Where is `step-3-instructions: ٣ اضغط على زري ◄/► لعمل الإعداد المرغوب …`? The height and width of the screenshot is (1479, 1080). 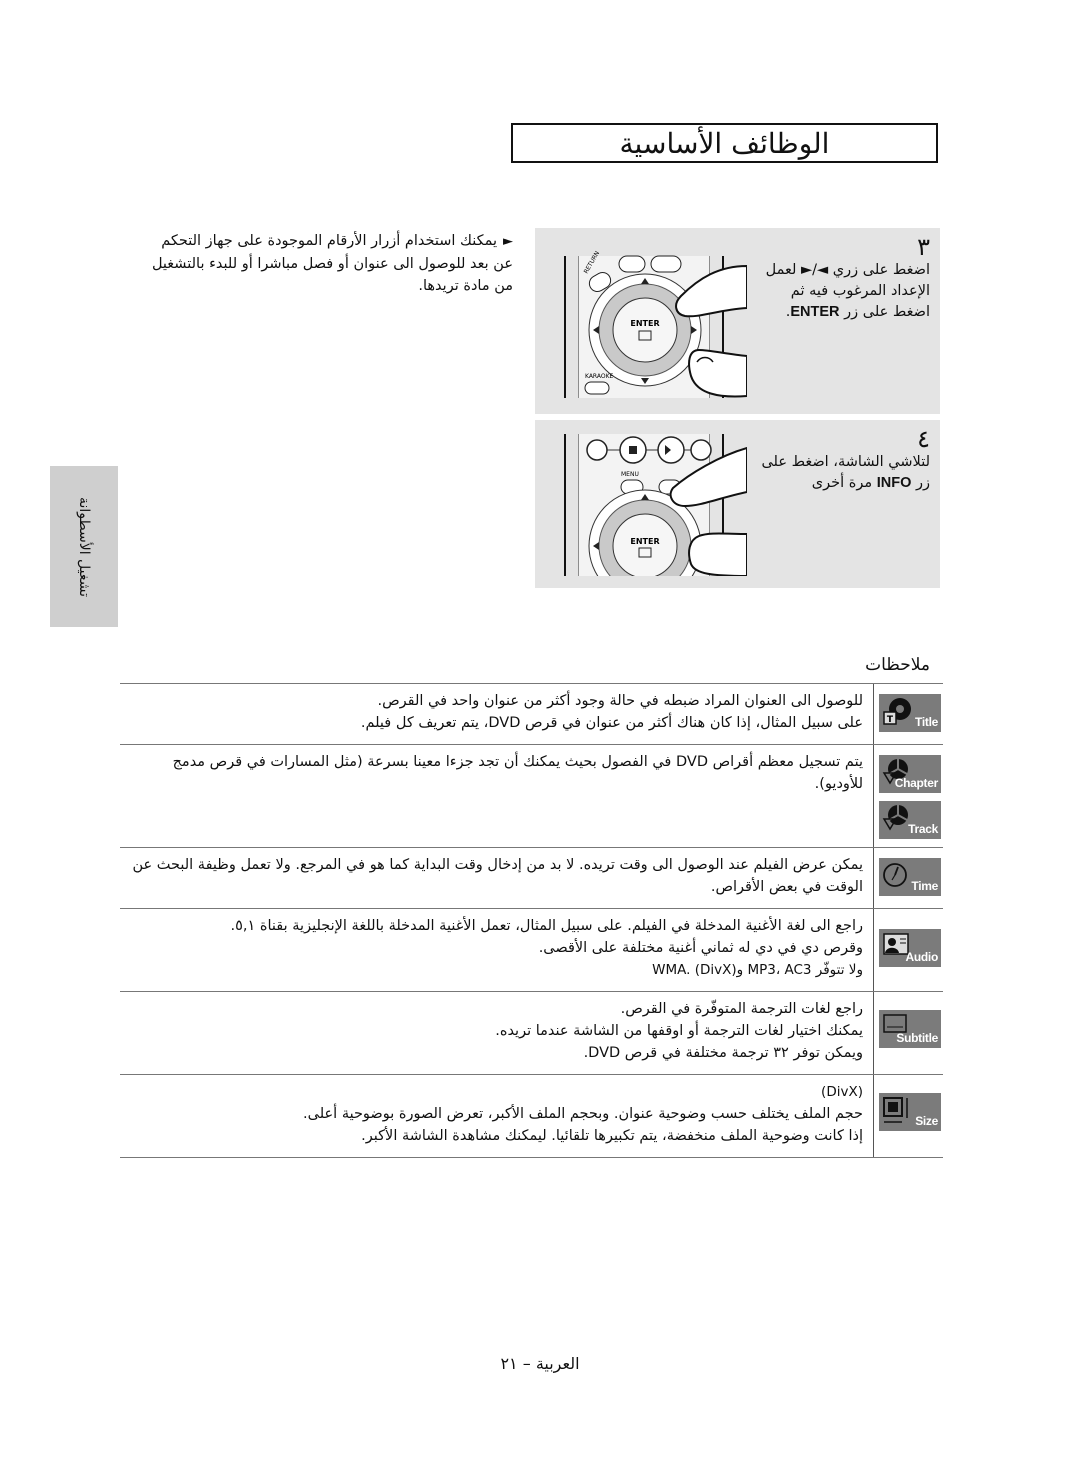
step-3-instructions: ٣ اضغط على زري ◄/► لعمل الإعداد المرغوب … is located at coordinates (845, 278).